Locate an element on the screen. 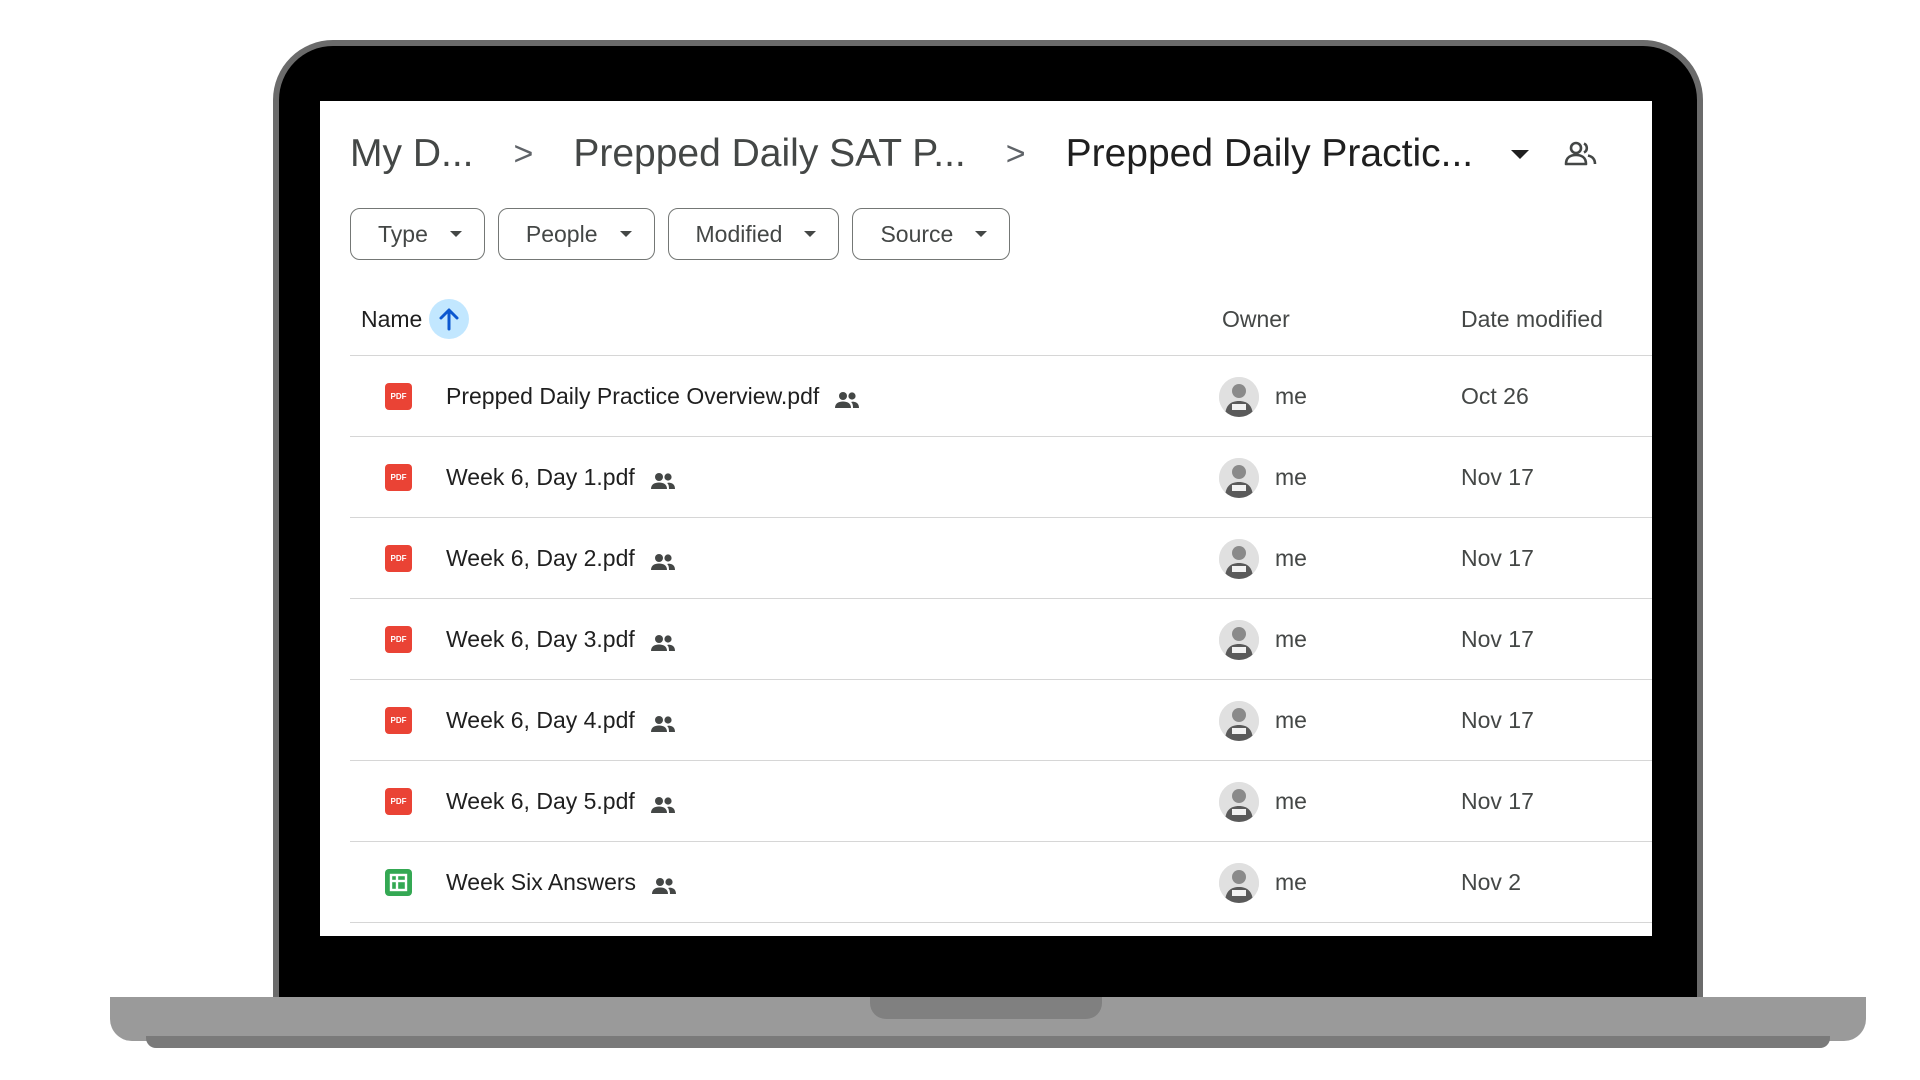  file-row: PDF Week 6, Day 5.pdf me Nov 17 is located at coordinates (1001, 801).